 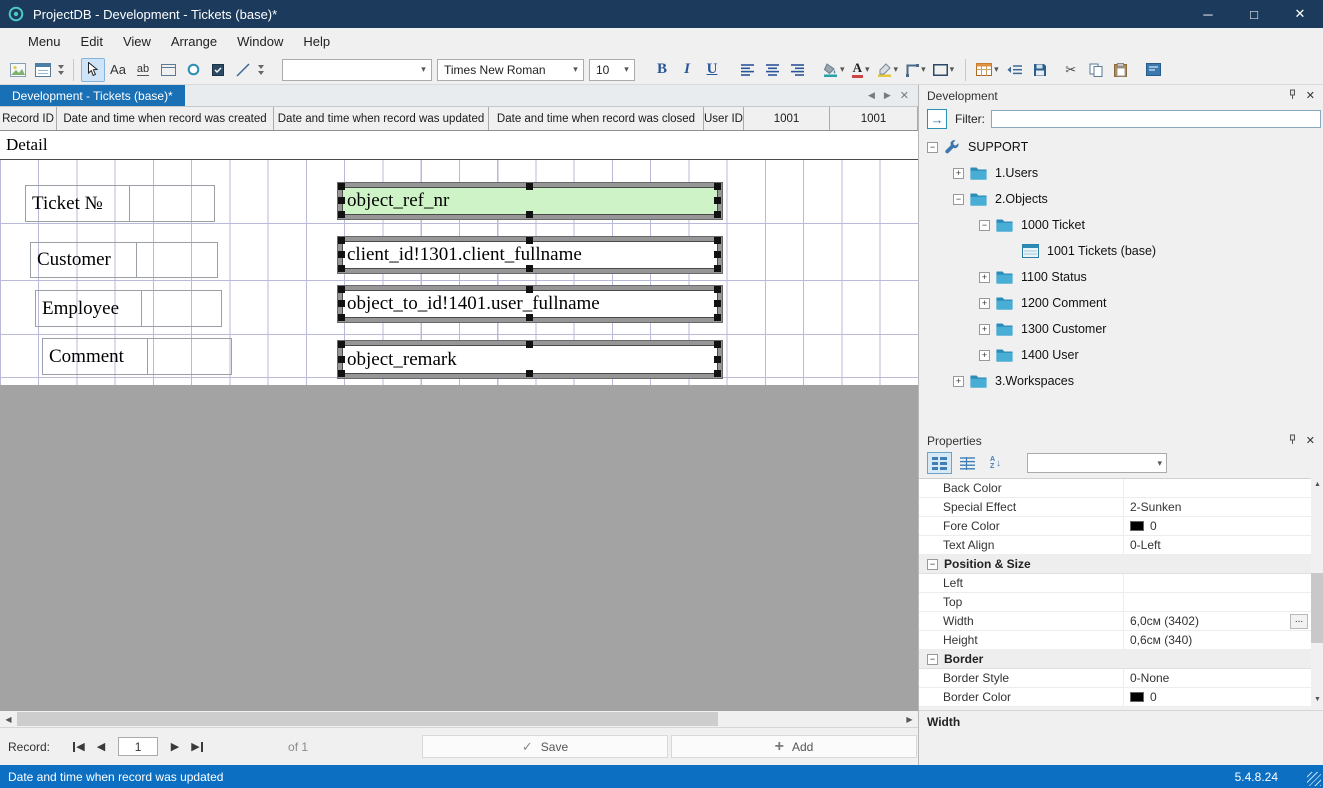 What do you see at coordinates (18, 70) in the screenshot?
I see `insert-image-button` at bounding box center [18, 70].